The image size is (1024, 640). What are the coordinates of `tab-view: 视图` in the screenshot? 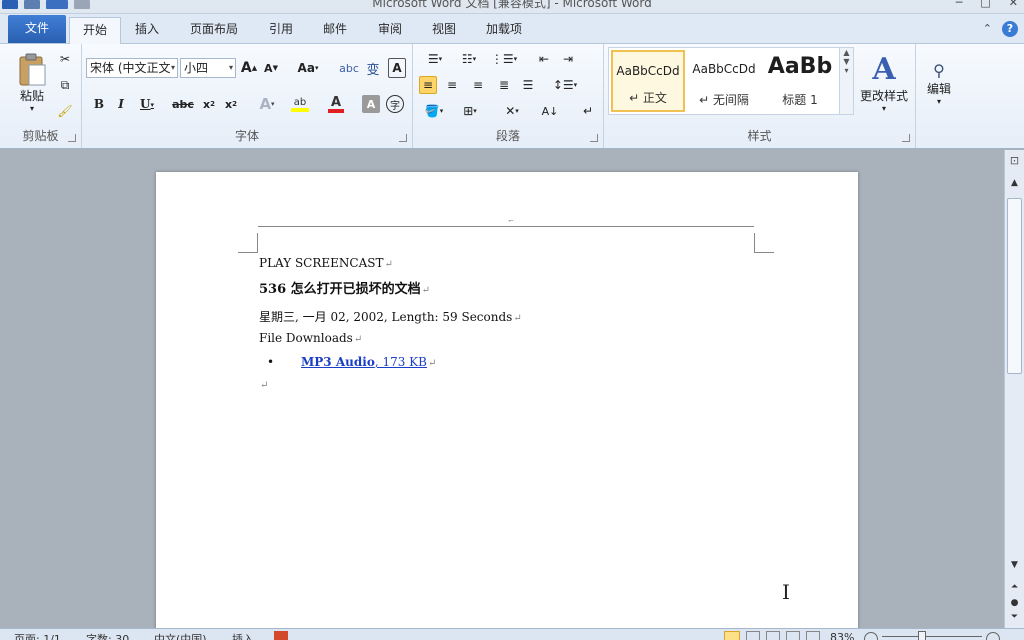 It's located at (444, 30).